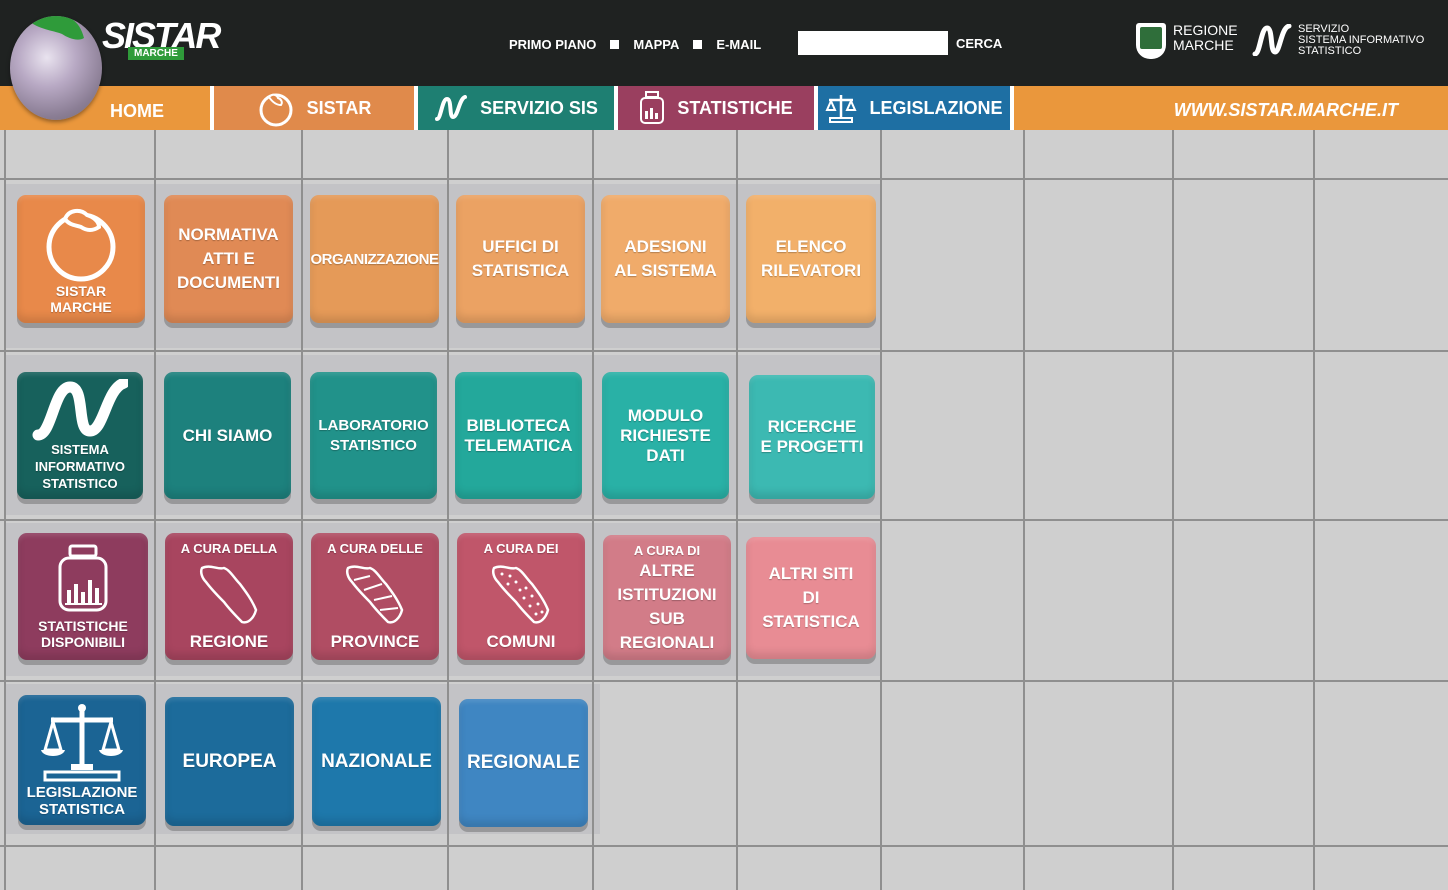  Describe the element at coordinates (665, 455) in the screenshot. I see `tile-label: DATI` at that location.